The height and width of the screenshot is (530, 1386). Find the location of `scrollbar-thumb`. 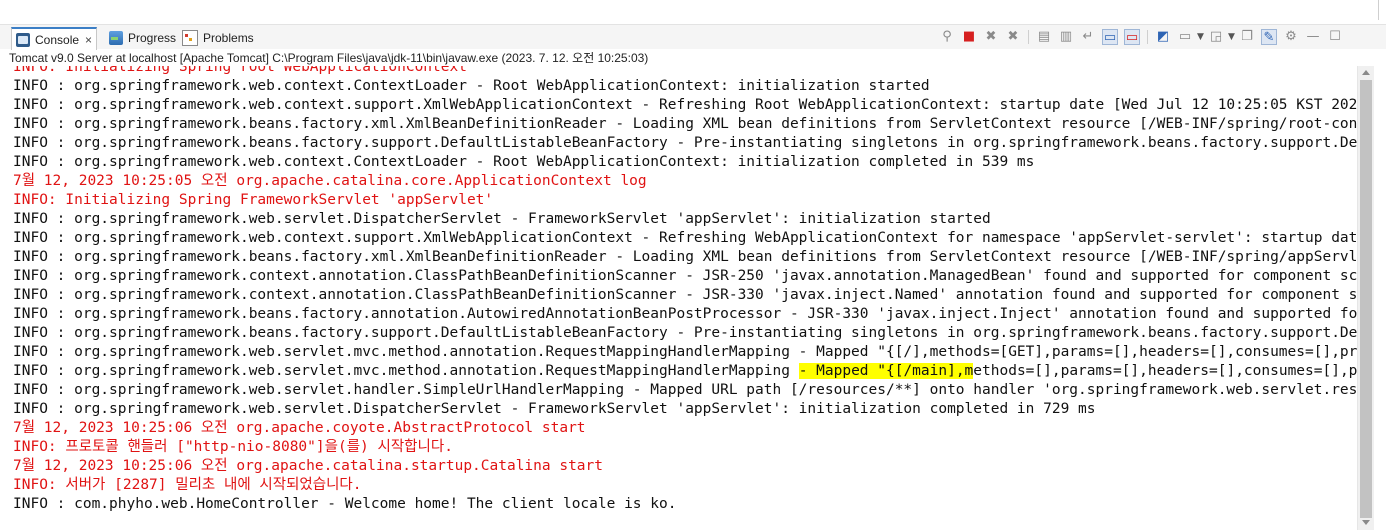

scrollbar-thumb is located at coordinates (1366, 299).